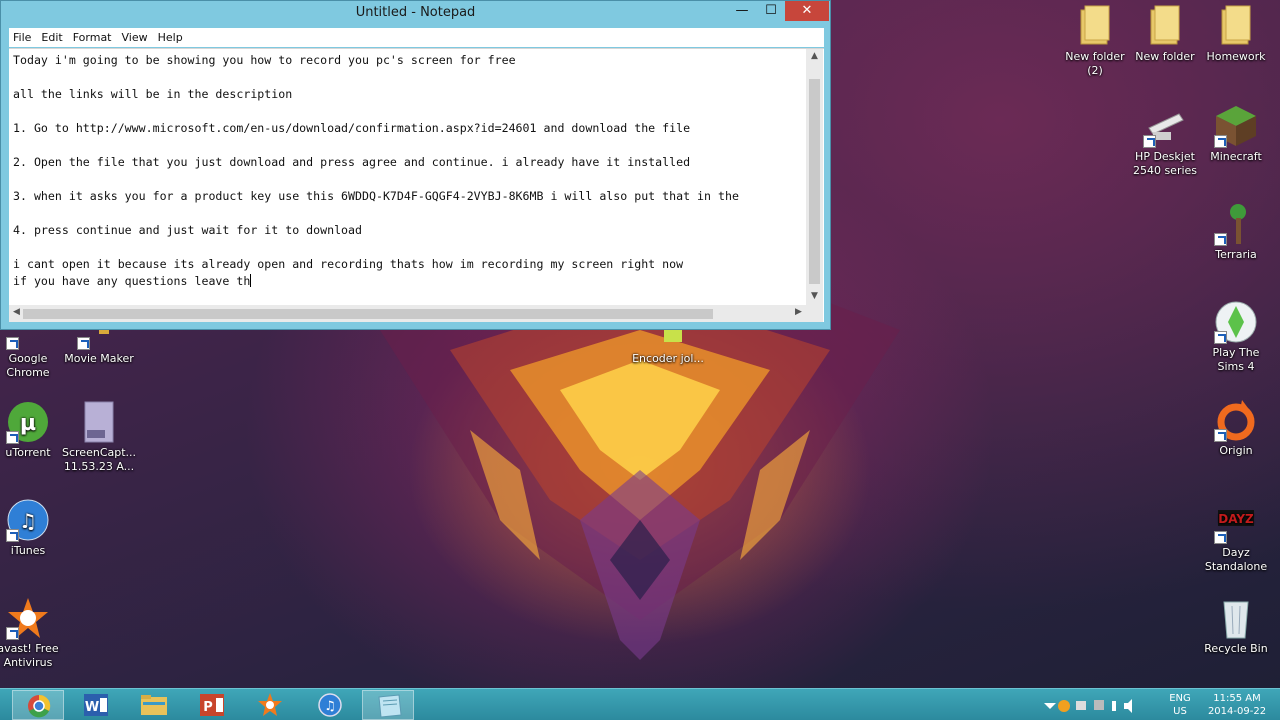 The width and height of the screenshot is (1280, 720). I want to click on desktop-icon-new-folder-2: New folder (2), so click(1095, 41).